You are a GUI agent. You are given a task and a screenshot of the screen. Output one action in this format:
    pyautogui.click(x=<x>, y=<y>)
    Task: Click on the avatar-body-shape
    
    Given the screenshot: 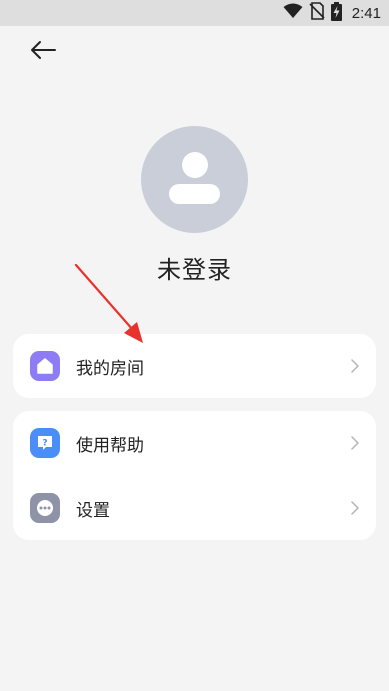 What is the action you would take?
    pyautogui.click(x=194, y=194)
    